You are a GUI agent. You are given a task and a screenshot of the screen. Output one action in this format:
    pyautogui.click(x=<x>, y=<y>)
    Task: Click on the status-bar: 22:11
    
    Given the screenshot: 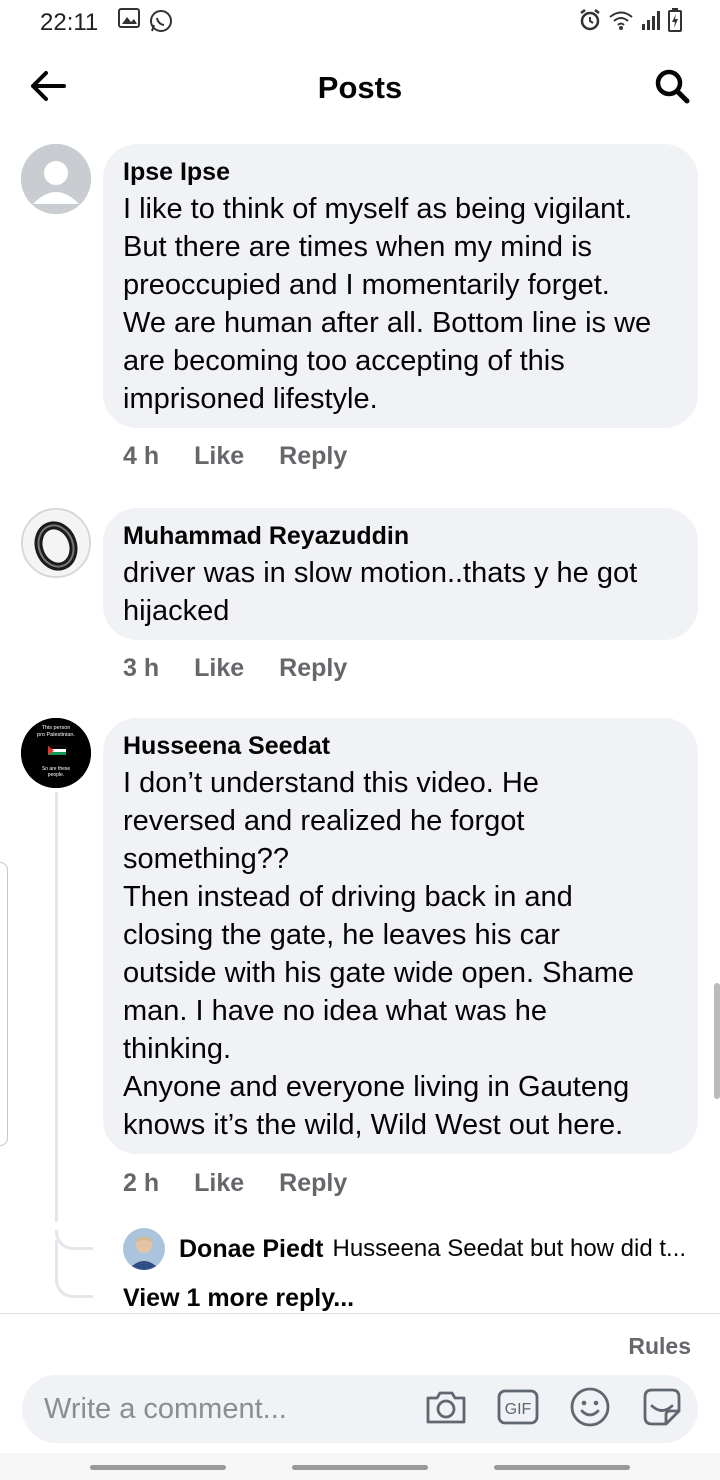 What is the action you would take?
    pyautogui.click(x=360, y=22)
    